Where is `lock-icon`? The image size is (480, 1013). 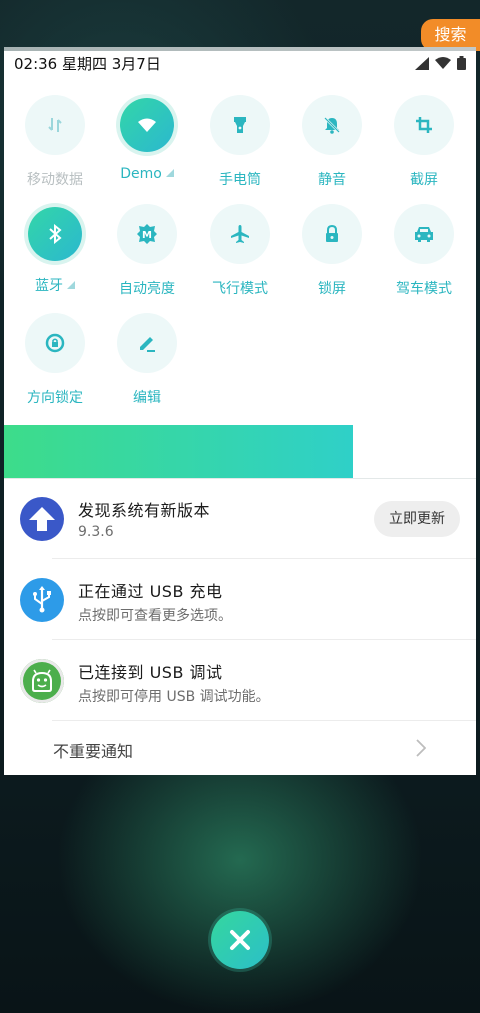
lock-icon is located at coordinates (332, 234).